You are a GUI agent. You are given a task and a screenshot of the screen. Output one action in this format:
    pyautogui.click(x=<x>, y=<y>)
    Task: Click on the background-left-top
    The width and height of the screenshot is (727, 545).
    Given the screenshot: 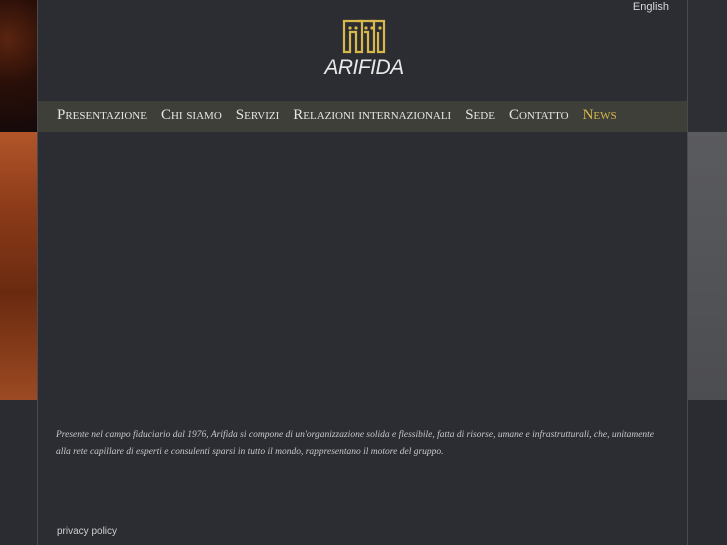 What is the action you would take?
    pyautogui.click(x=19, y=66)
    